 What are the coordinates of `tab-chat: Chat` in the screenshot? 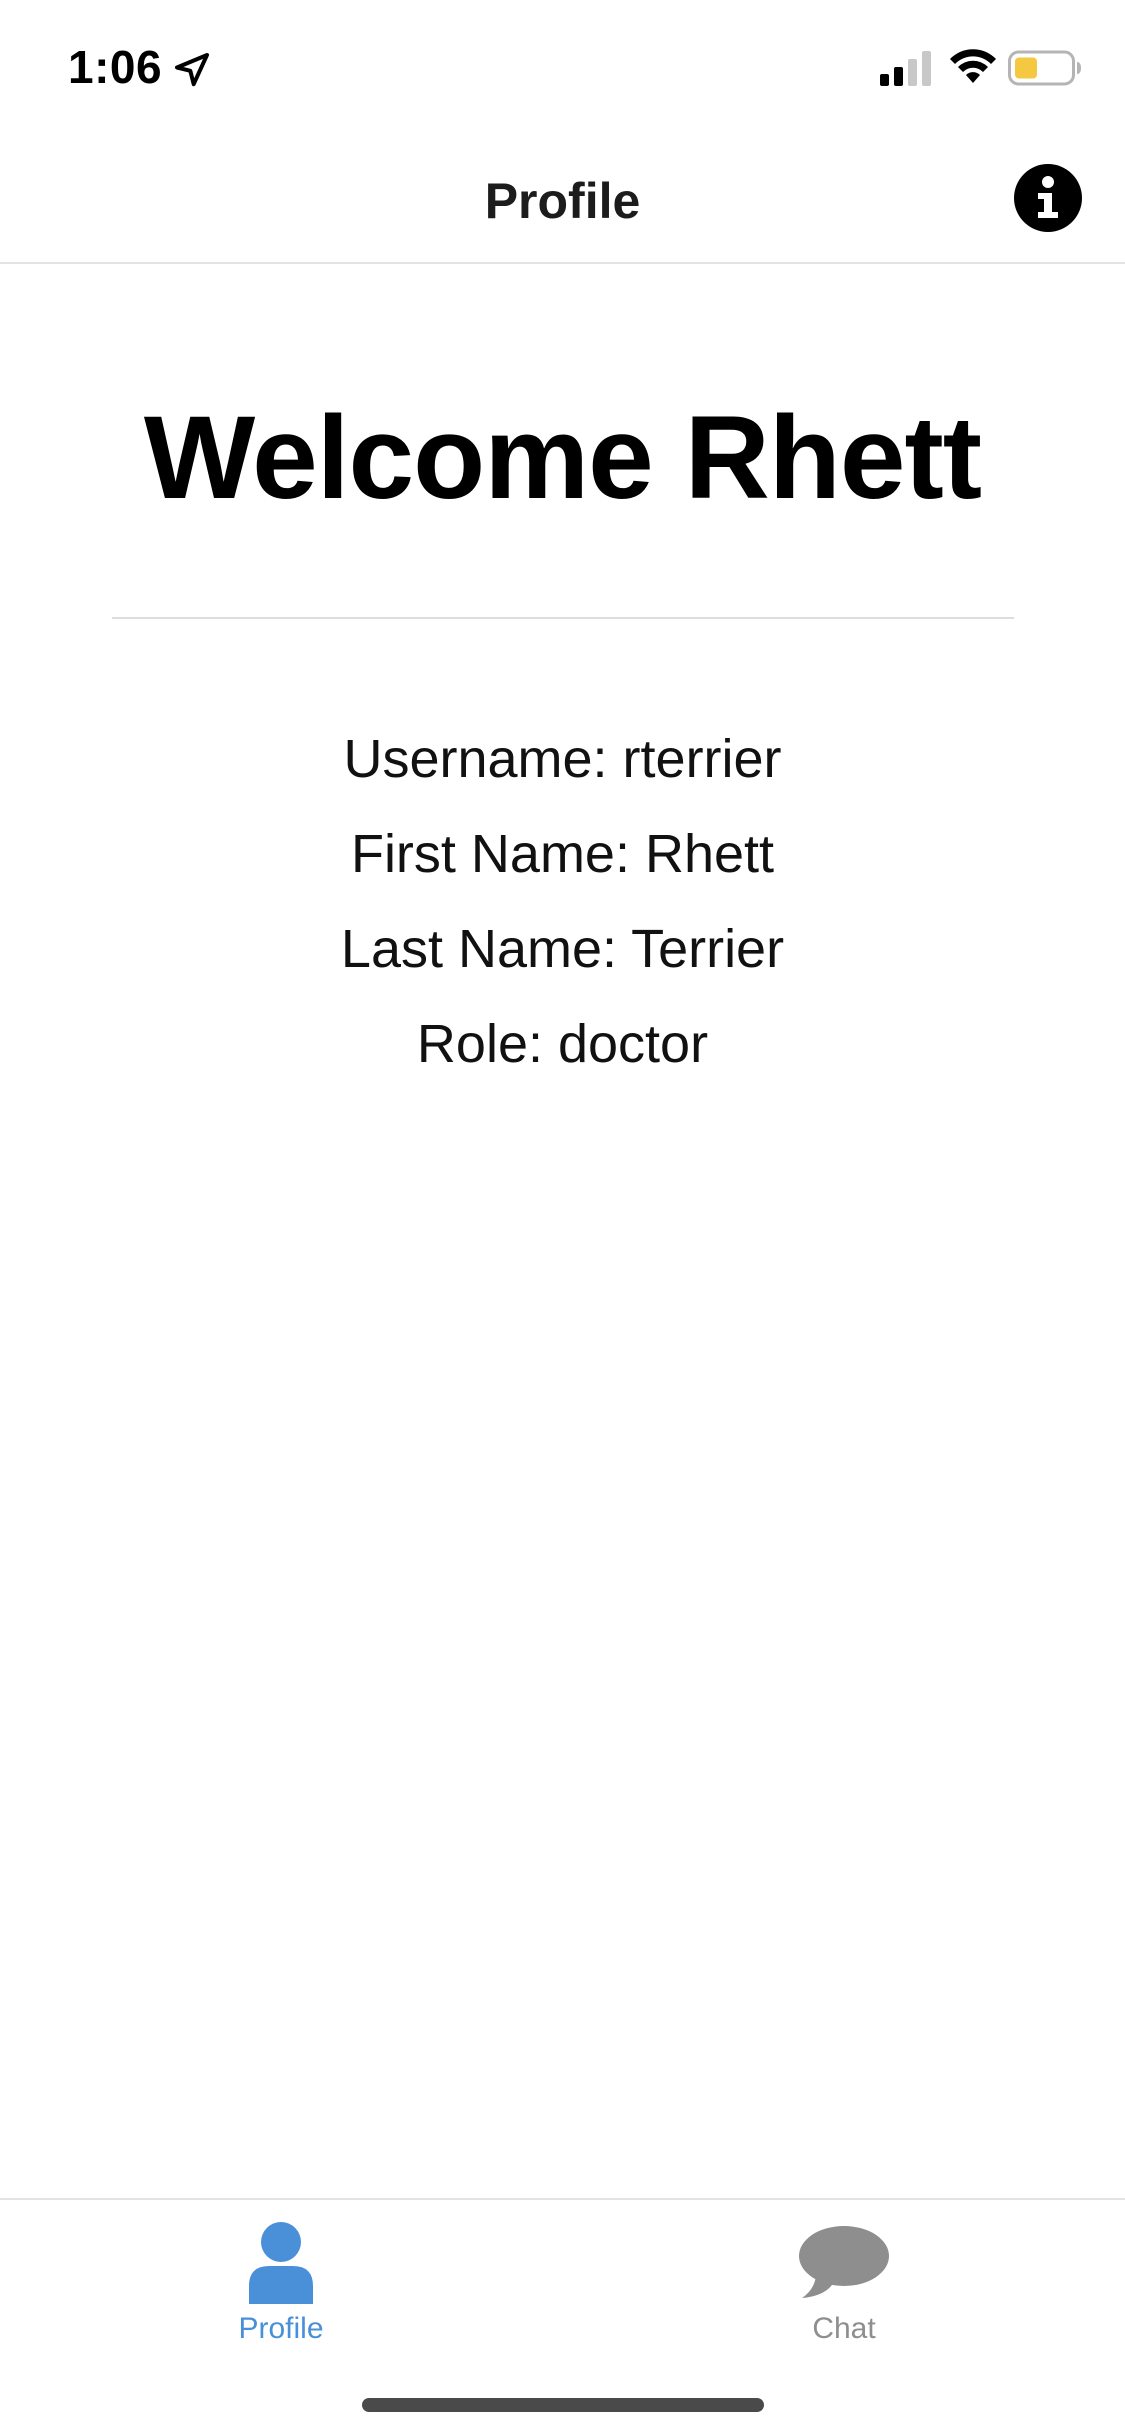 It's located at (844, 2280).